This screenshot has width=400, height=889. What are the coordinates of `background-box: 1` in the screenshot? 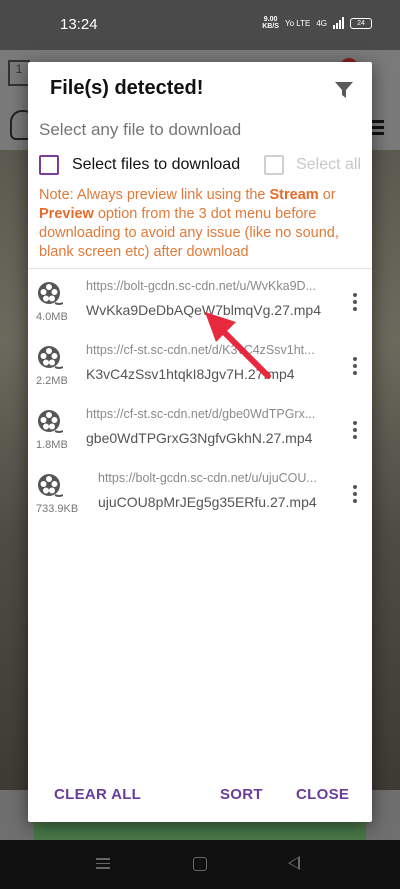 It's located at (19, 73).